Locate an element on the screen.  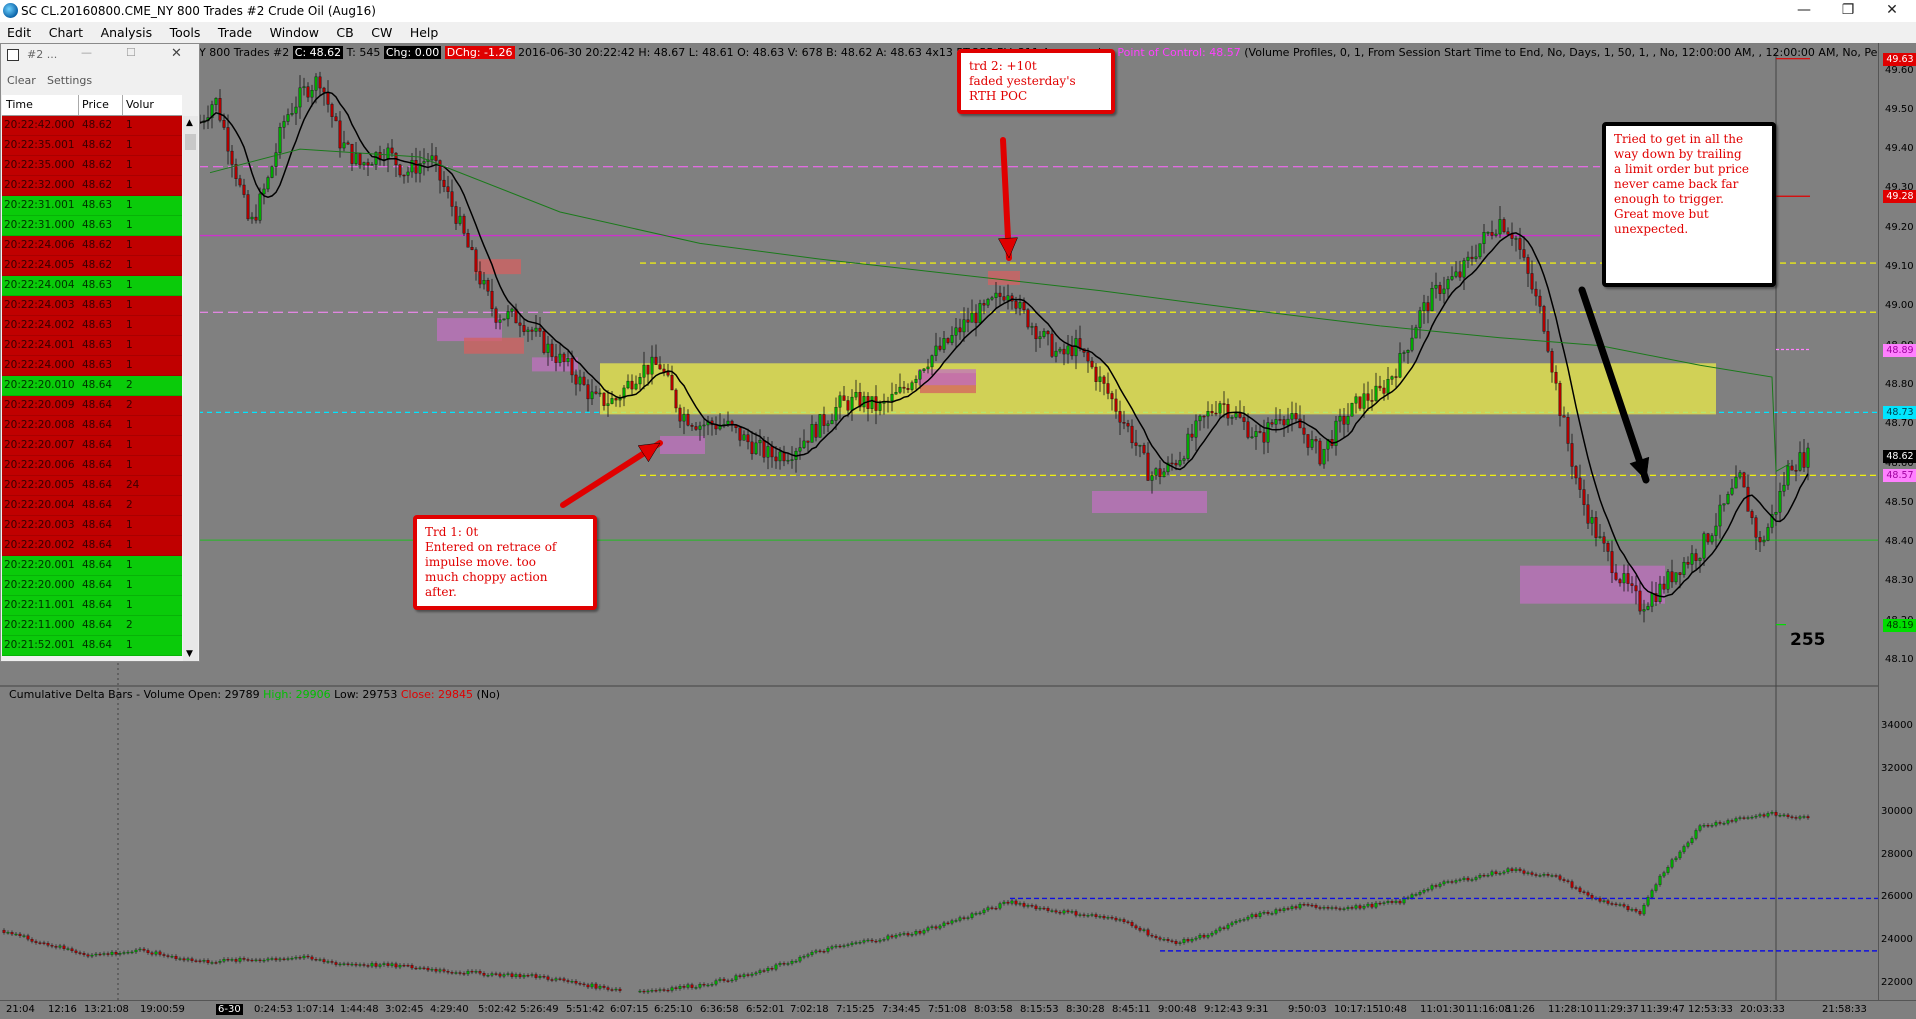
ts-row: 20:22:35.000 48.62 1 is located at coordinates (92, 166).